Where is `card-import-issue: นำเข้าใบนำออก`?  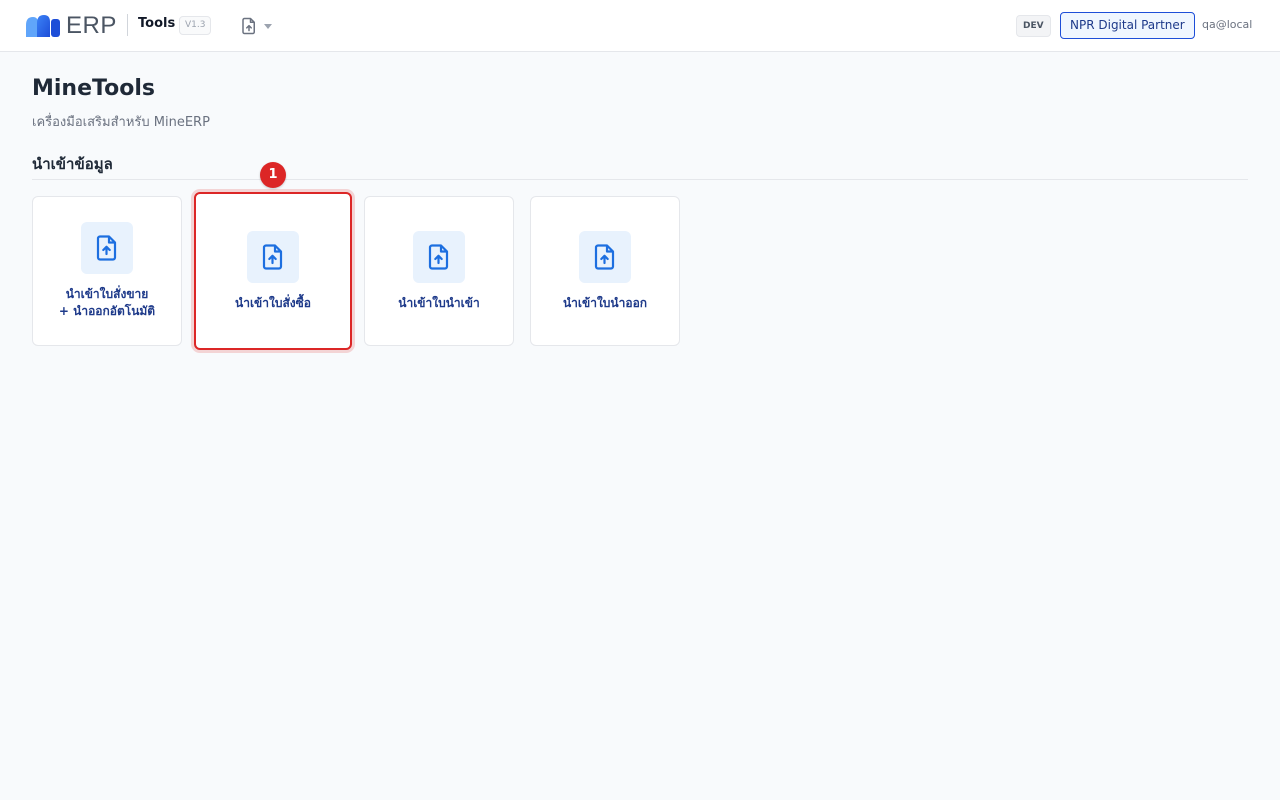
card-import-issue: นำเข้าใบนำออก is located at coordinates (605, 271).